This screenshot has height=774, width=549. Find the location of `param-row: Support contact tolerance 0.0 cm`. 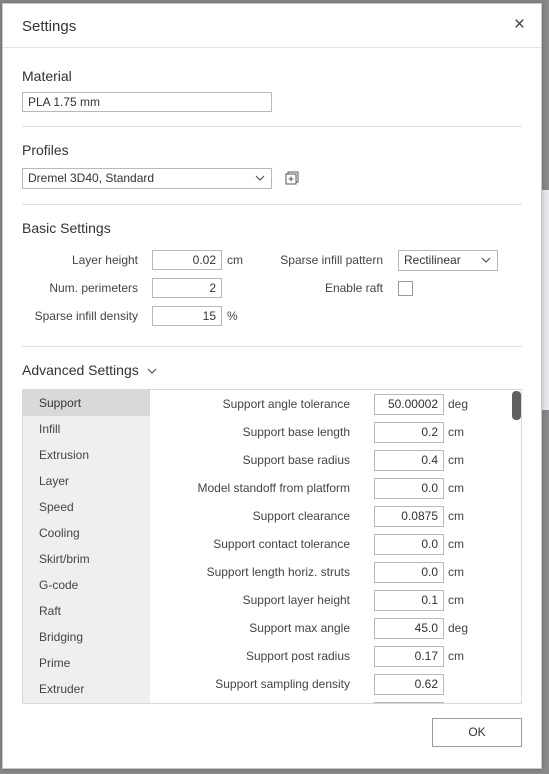

param-row: Support contact tolerance 0.0 cm is located at coordinates (330, 544).